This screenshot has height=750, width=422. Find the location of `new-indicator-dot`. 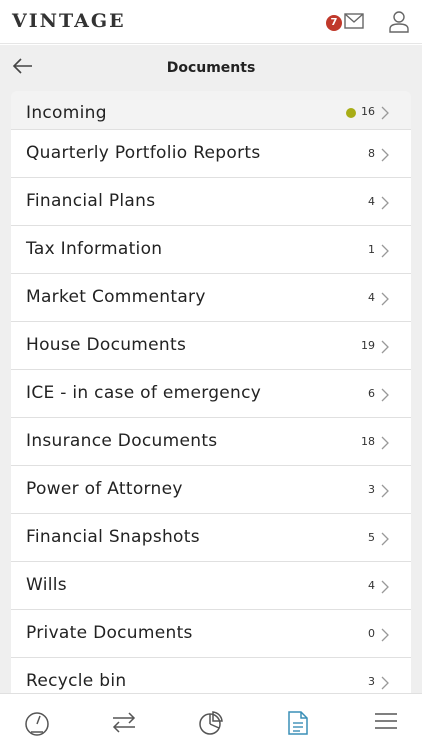

new-indicator-dot is located at coordinates (351, 113).